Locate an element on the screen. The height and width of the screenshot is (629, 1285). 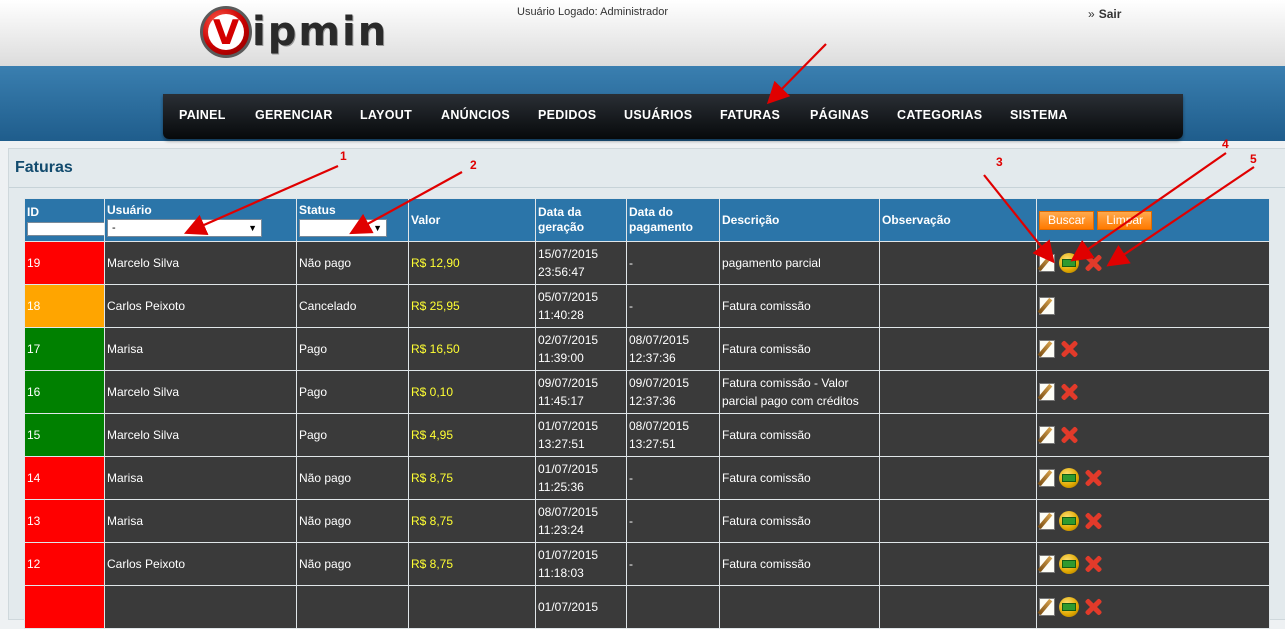
header-data-geracao: Data da geração is located at coordinates (581, 220).